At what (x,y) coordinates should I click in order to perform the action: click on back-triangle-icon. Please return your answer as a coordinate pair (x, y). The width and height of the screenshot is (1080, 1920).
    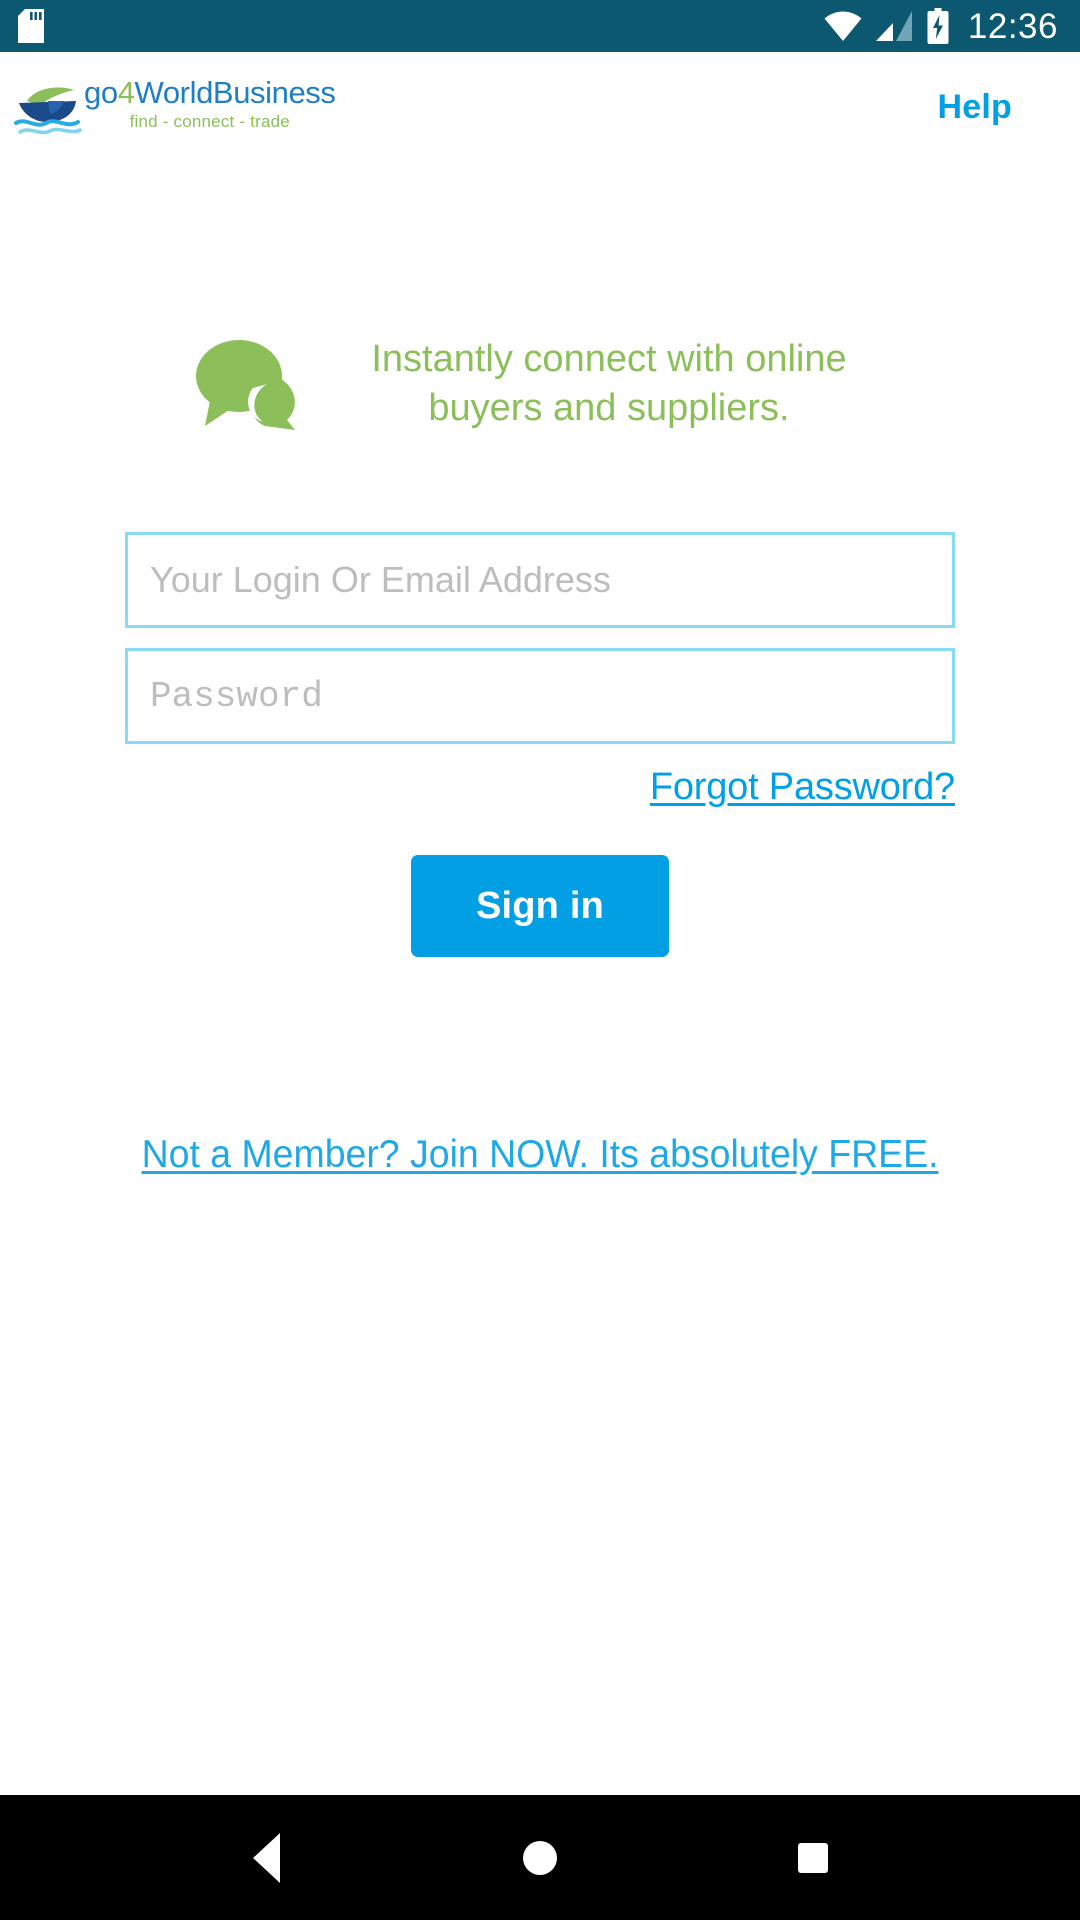
    Looking at the image, I should click on (267, 1857).